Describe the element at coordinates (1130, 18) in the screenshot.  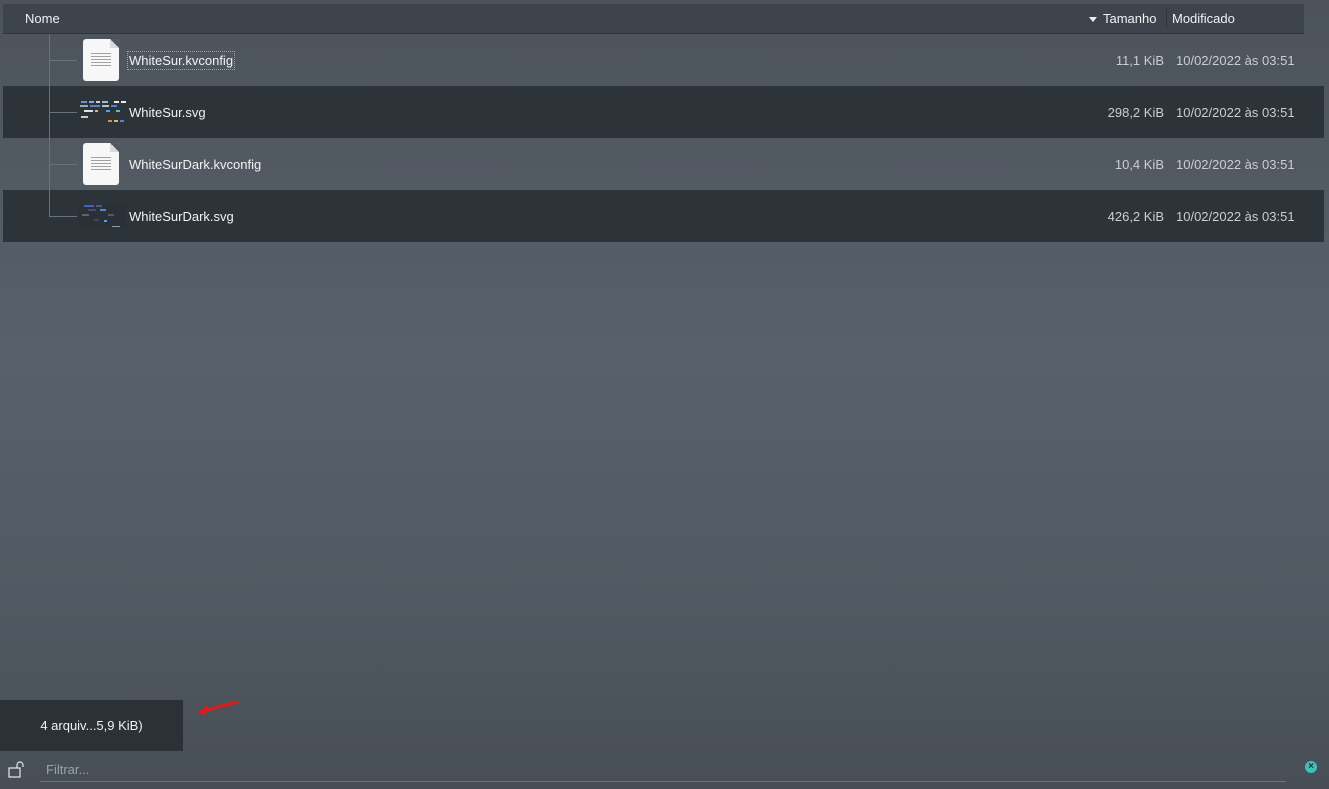
I see `column-size-label: Tamanho` at that location.